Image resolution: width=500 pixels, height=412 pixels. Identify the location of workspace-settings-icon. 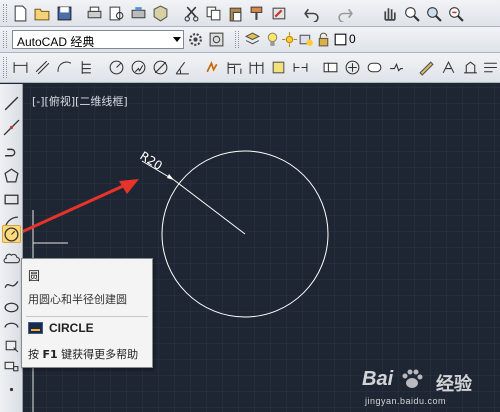
(195, 39).